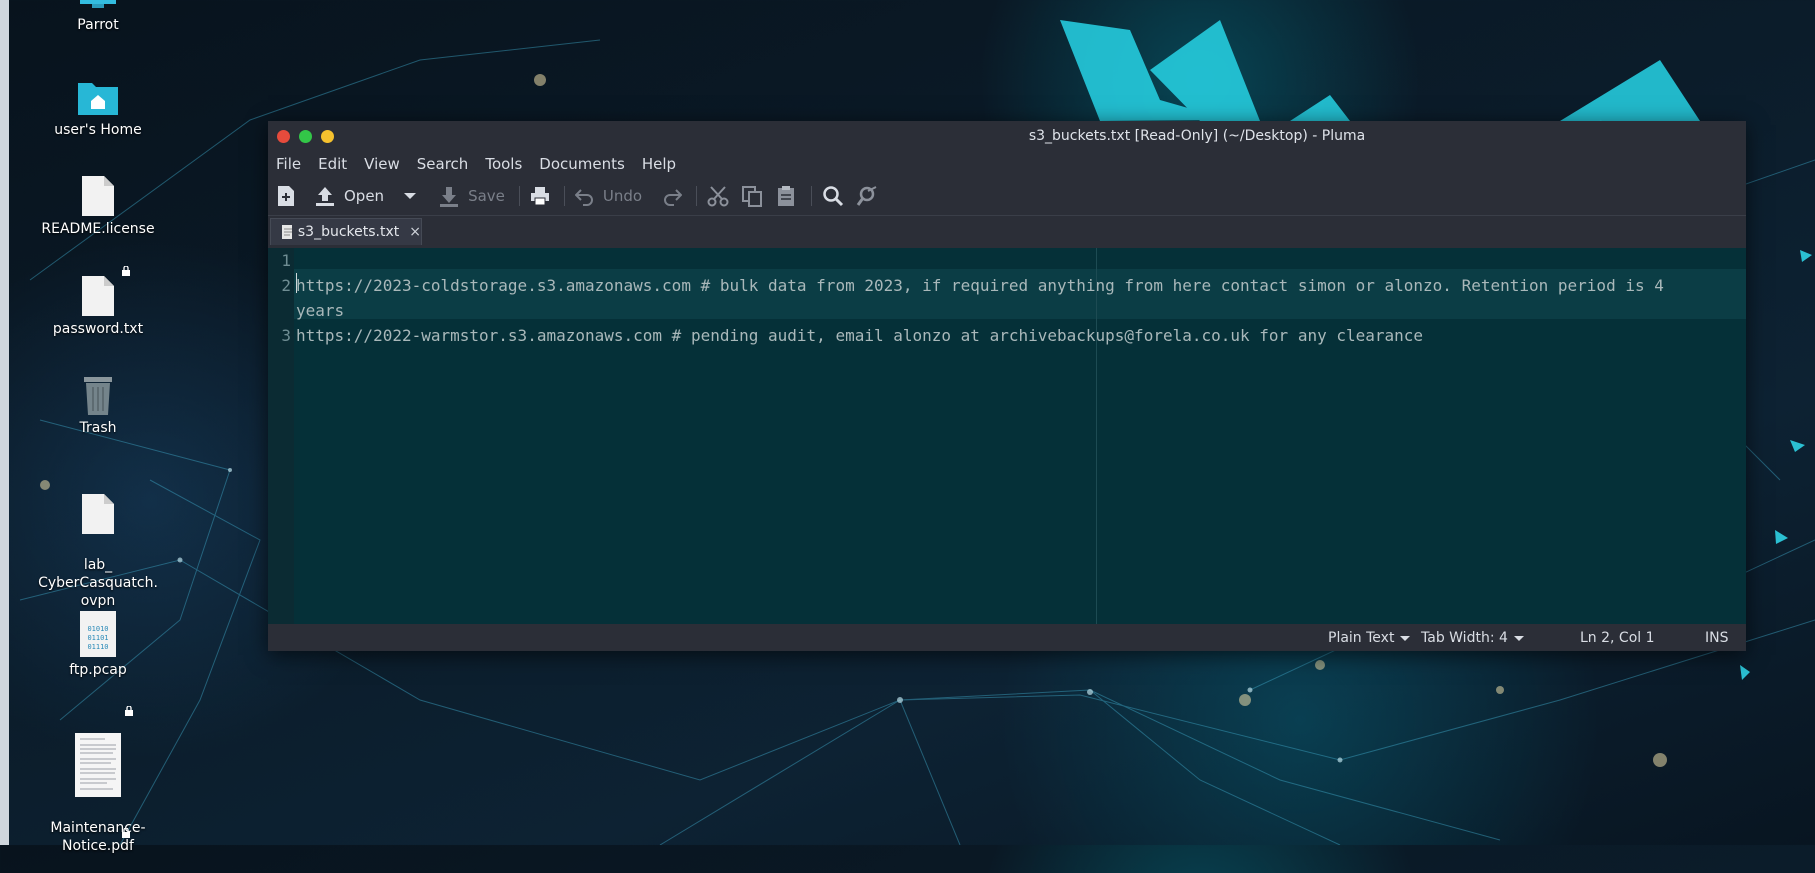 This screenshot has height=873, width=1815. I want to click on insert-mode: INS, so click(1717, 638).